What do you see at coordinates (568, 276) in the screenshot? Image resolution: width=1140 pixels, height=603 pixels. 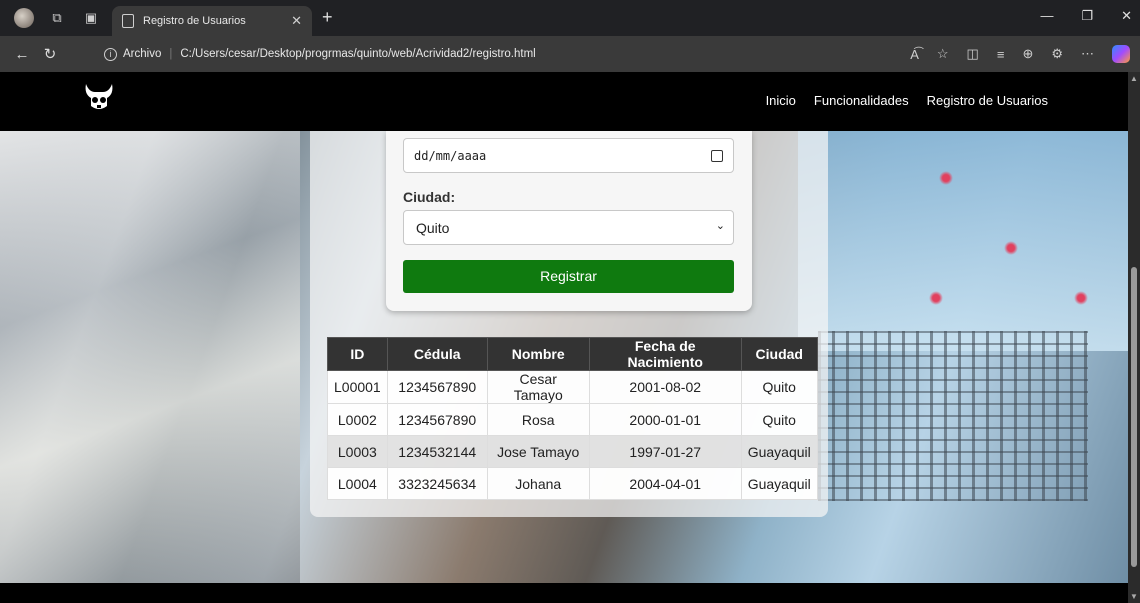 I see `register-button: Registrar` at bounding box center [568, 276].